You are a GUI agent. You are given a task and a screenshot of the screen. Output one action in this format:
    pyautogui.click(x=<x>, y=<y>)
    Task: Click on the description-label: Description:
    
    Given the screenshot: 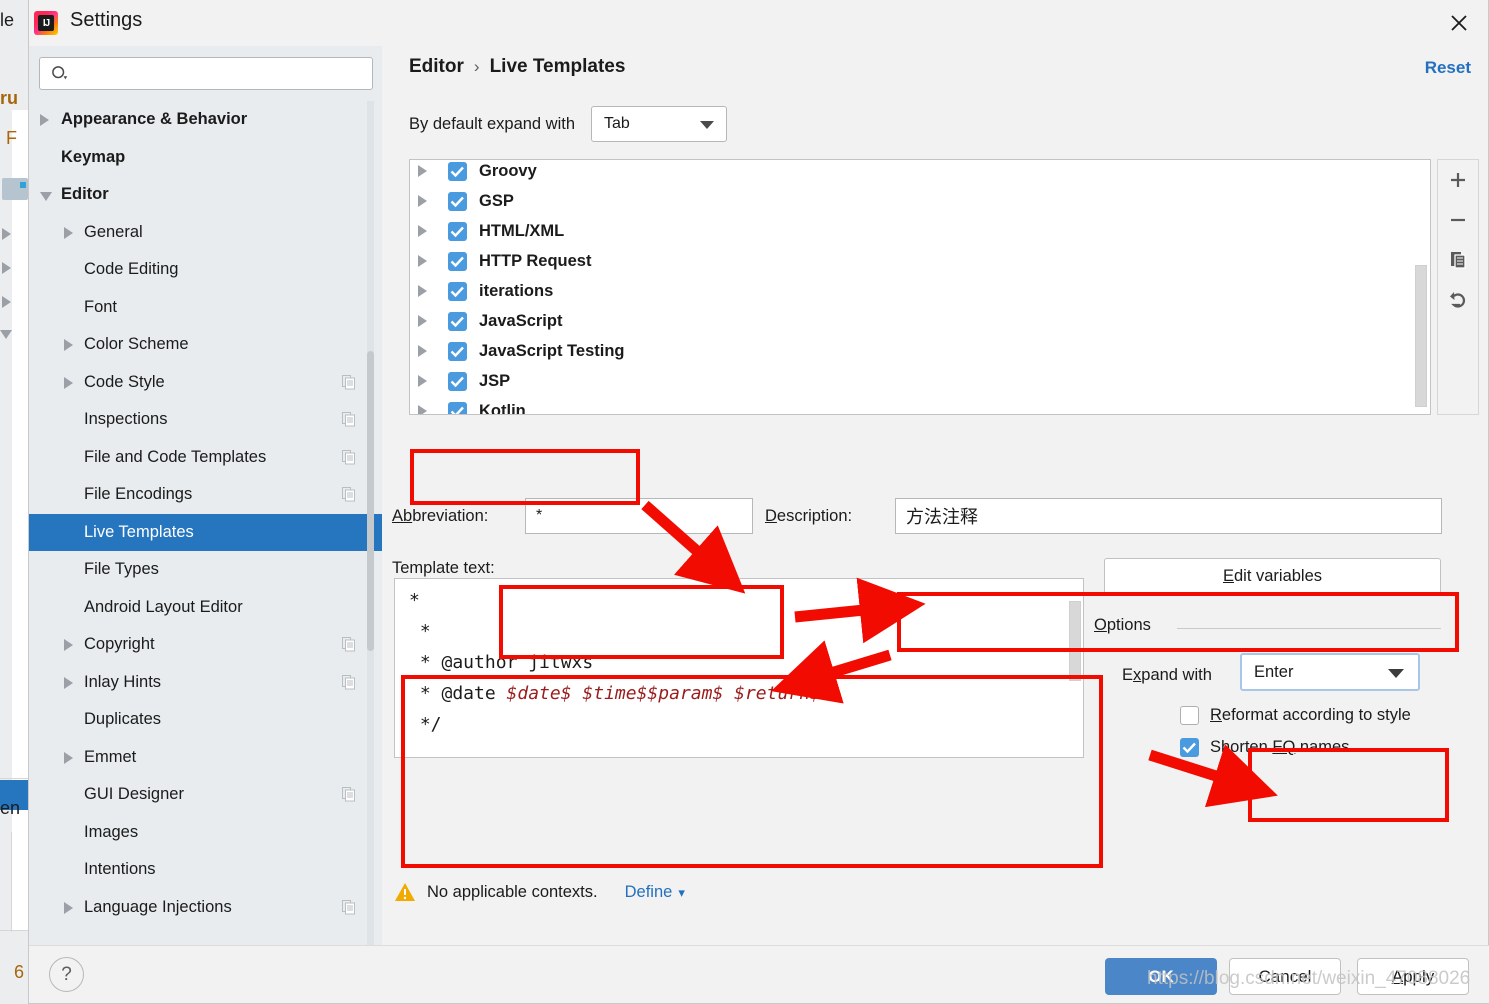 What is the action you would take?
    pyautogui.click(x=809, y=516)
    